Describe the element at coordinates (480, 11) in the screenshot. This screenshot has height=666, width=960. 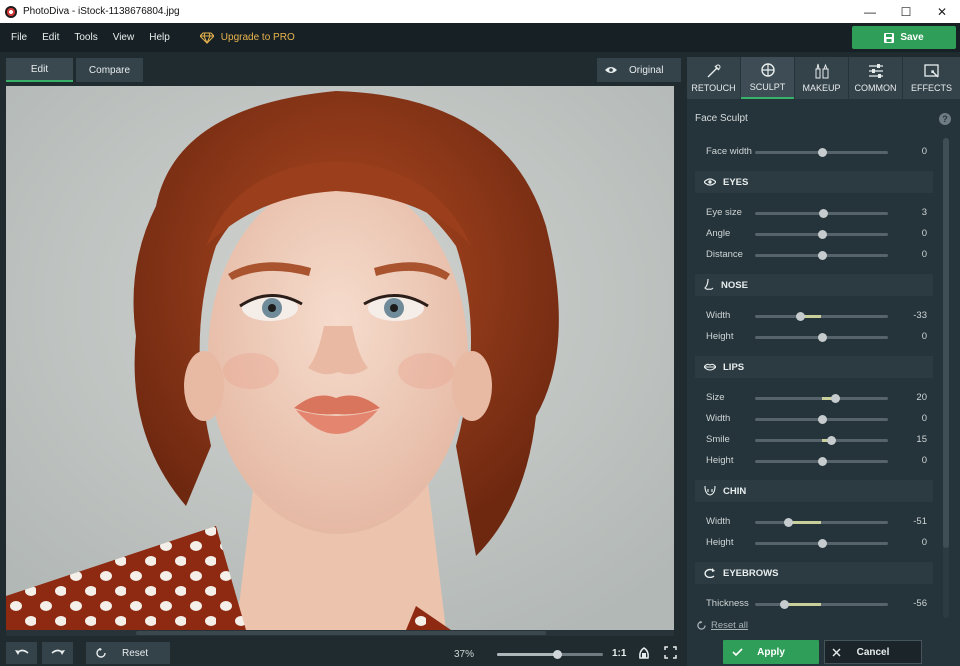
I see `title-bar: PhotoDiva - iStock-1138676804.jpg — ☐ ✕` at that location.